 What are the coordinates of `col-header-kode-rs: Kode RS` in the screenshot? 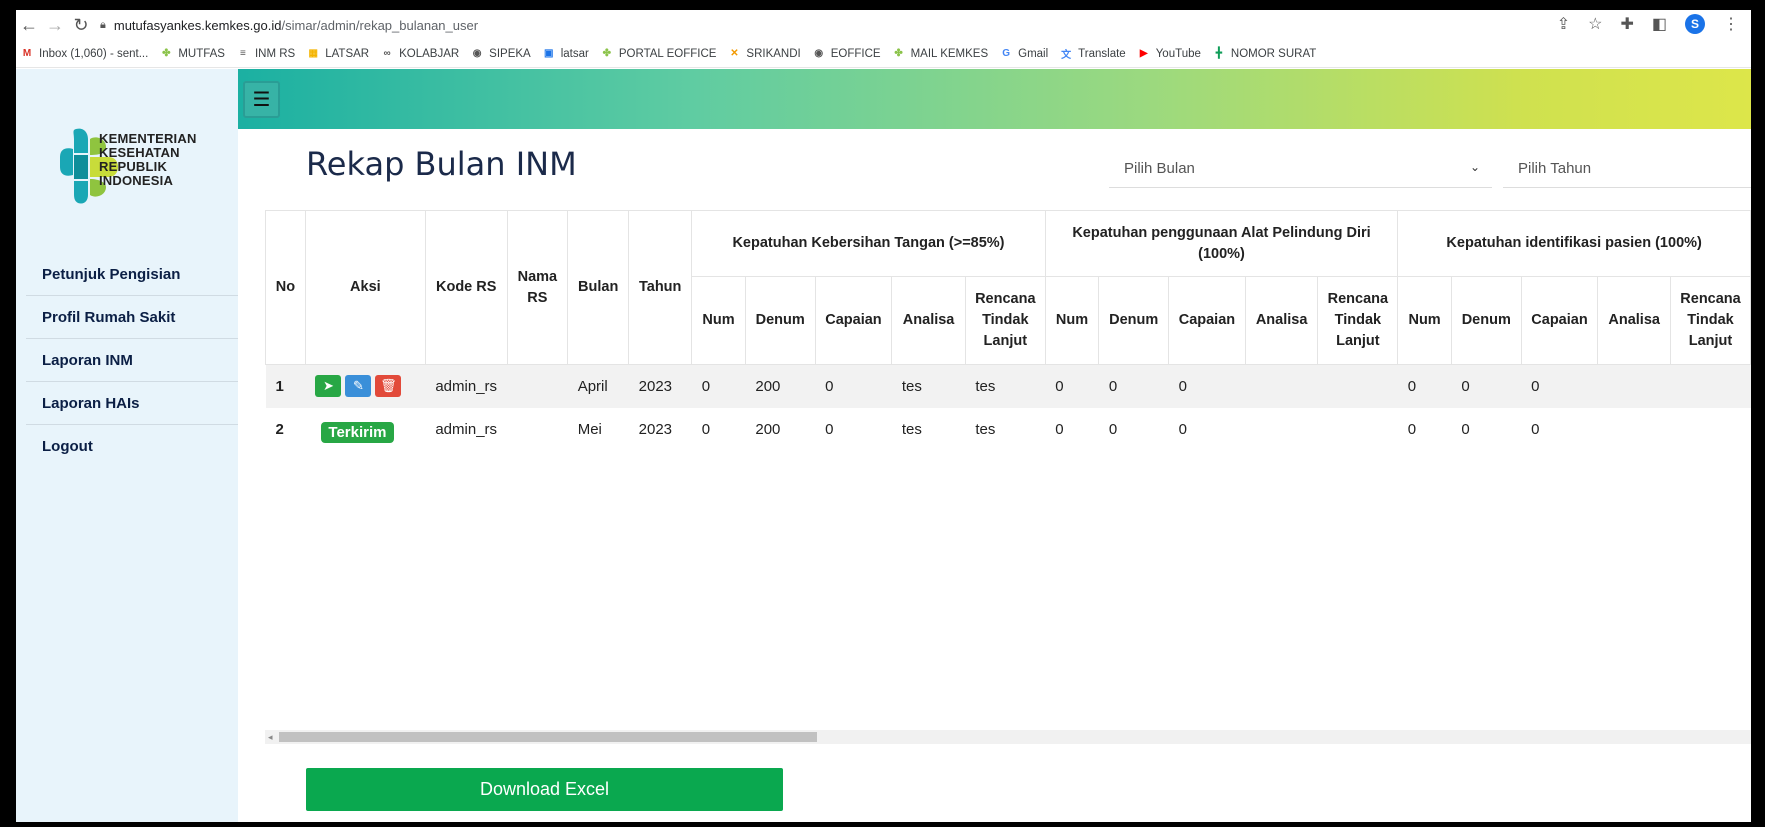 It's located at (466, 287).